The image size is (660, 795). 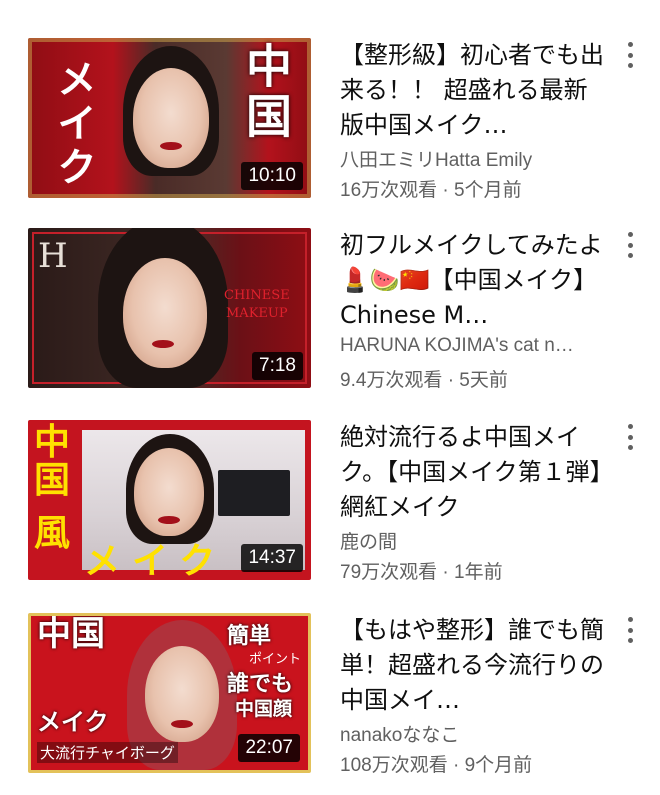 I want to click on video-thumbnail: メイク 中国 10:10, so click(x=169, y=118).